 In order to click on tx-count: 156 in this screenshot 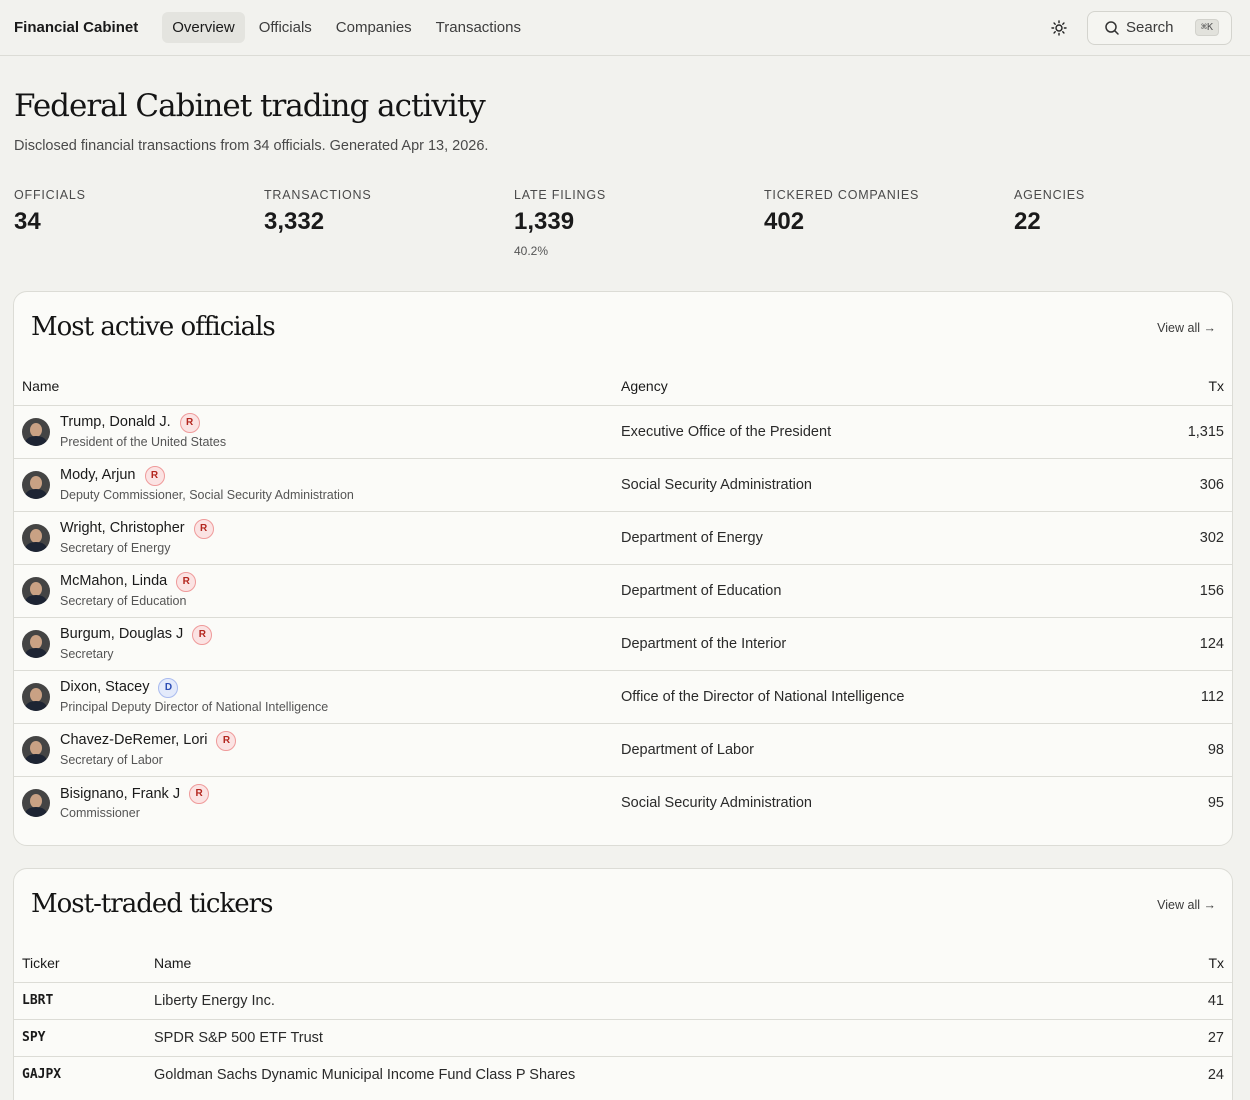, I will do `click(1185, 591)`.